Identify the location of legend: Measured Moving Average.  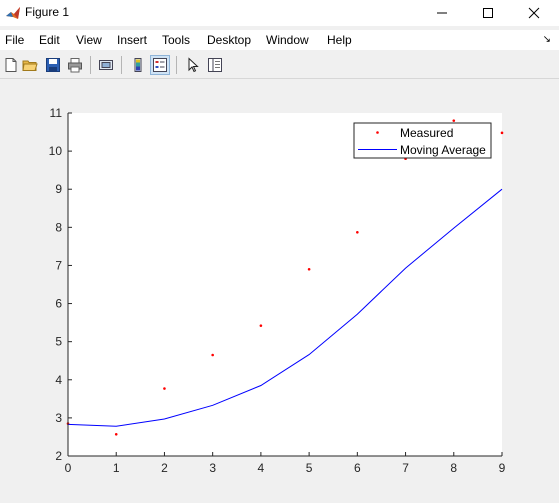
(422, 140).